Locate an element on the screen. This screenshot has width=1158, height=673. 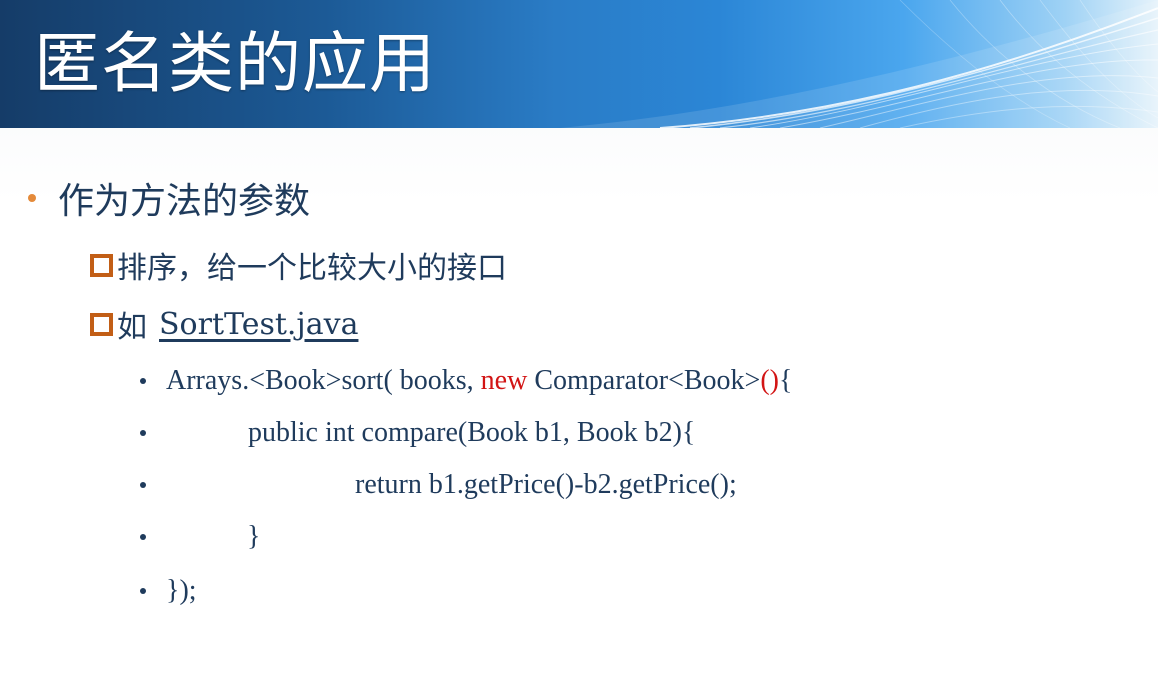
code-line-5: }); is located at coordinates (168, 591).